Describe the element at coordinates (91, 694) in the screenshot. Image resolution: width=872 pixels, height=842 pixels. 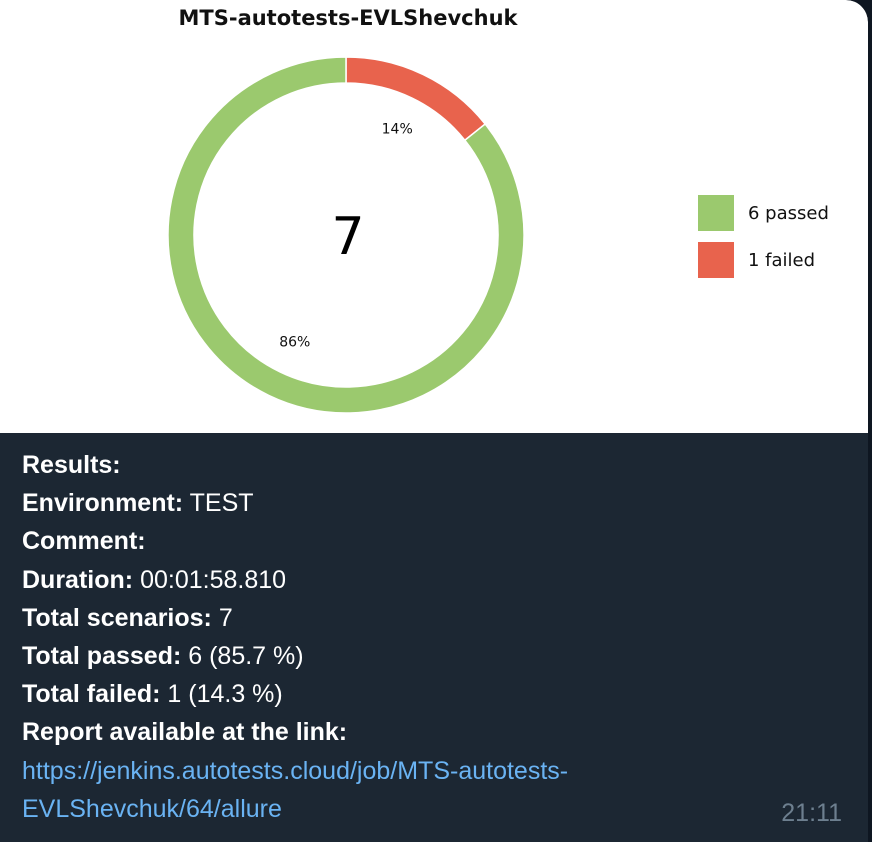
I see `total-failed-label: Total failed:` at that location.